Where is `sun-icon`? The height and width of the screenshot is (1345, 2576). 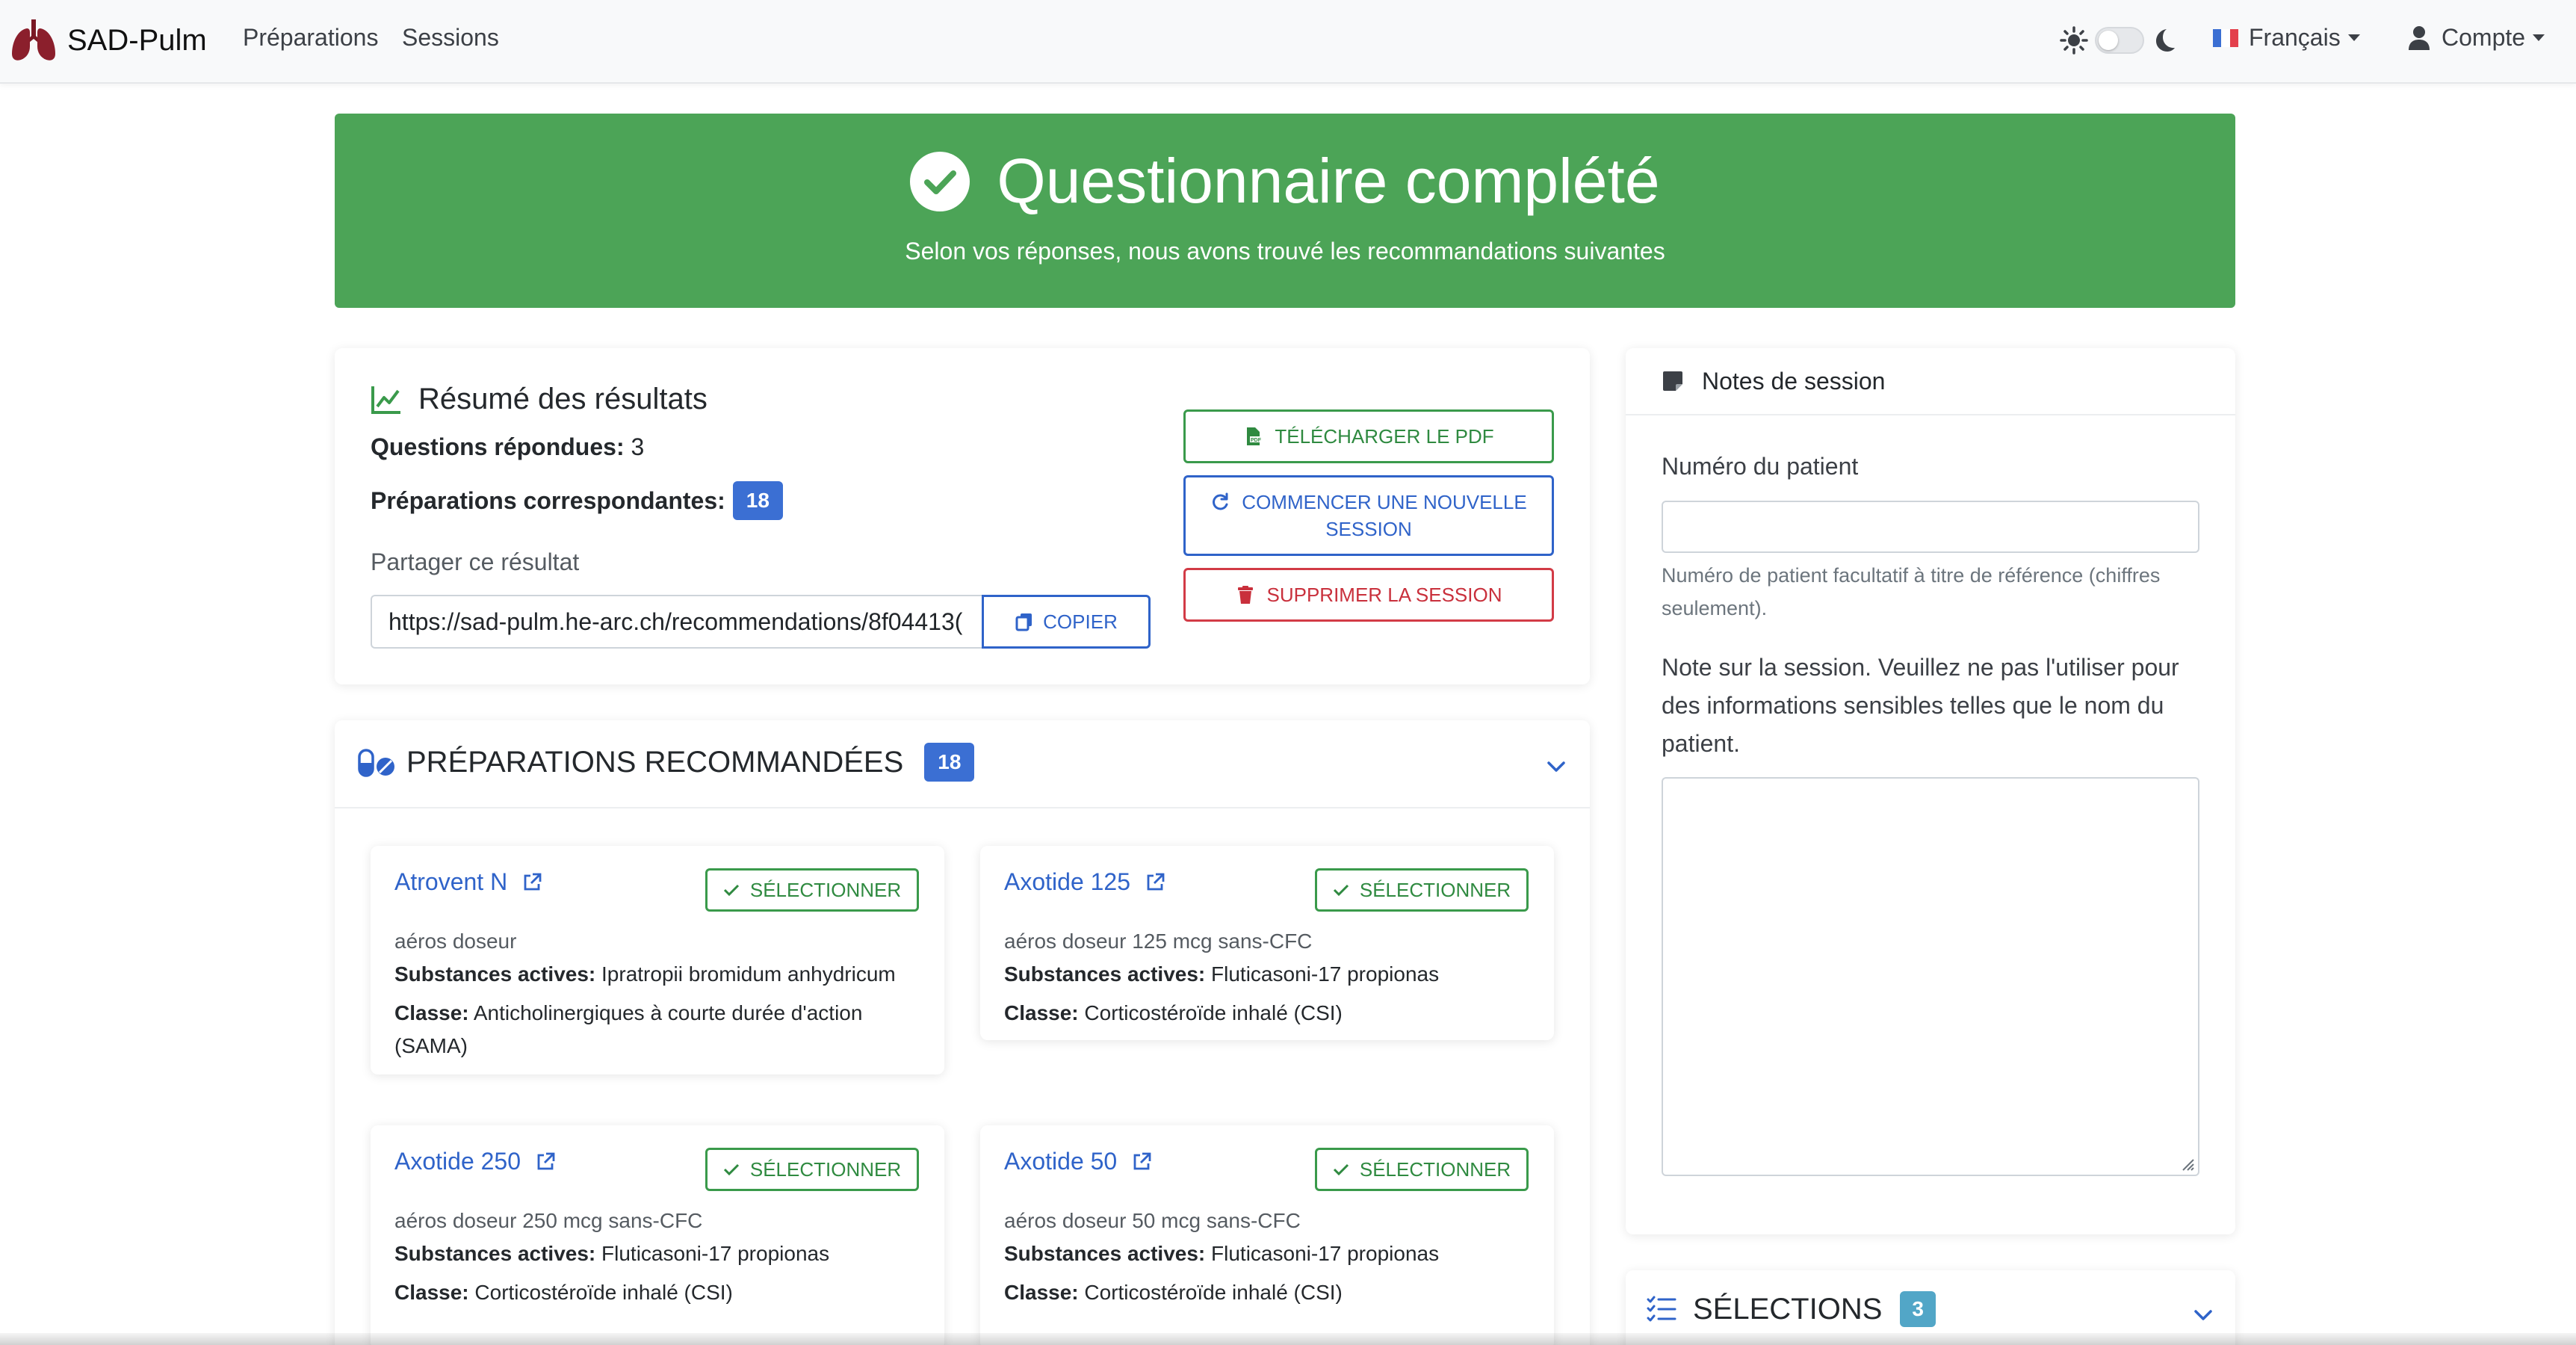
sun-icon is located at coordinates (2074, 41).